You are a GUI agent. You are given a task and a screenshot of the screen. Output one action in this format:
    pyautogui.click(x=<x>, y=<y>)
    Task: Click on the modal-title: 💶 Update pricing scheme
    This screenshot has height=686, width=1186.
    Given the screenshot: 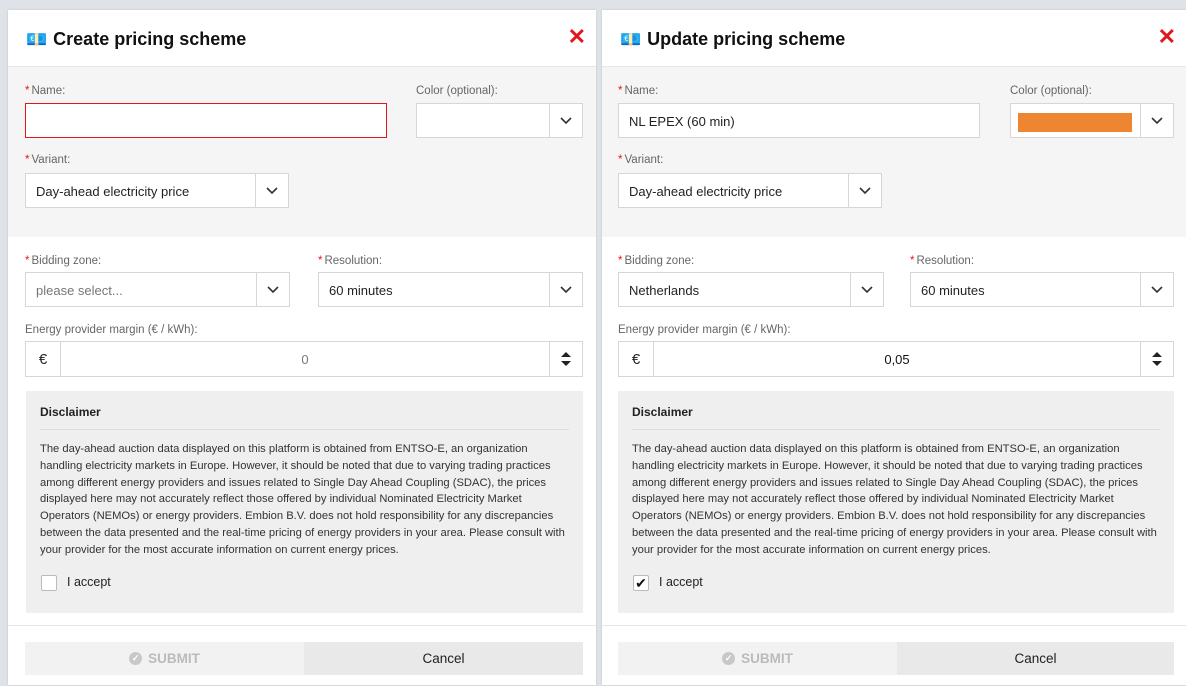 What is the action you would take?
    pyautogui.click(x=732, y=39)
    